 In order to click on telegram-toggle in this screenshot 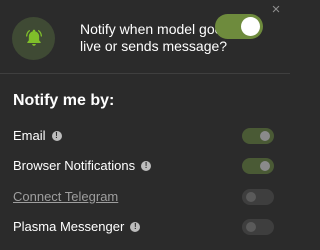, I will do `click(258, 197)`.